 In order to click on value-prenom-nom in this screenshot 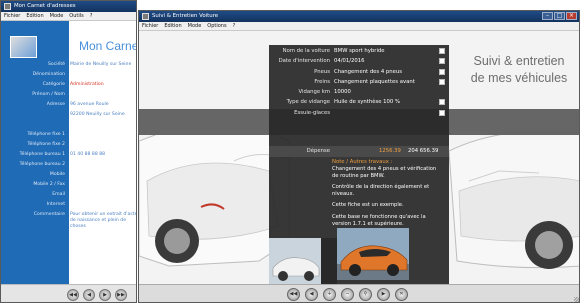, I will do `click(103, 95)`.